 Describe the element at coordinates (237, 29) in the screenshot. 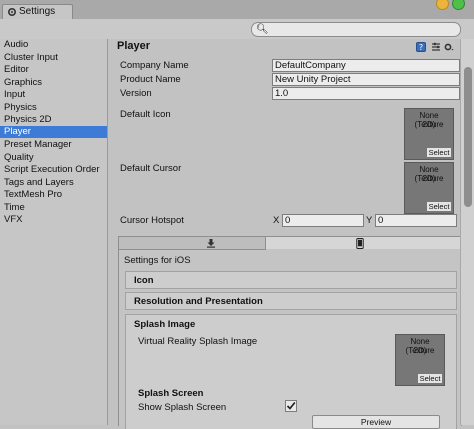

I see `search-bar: 🔍︎` at that location.